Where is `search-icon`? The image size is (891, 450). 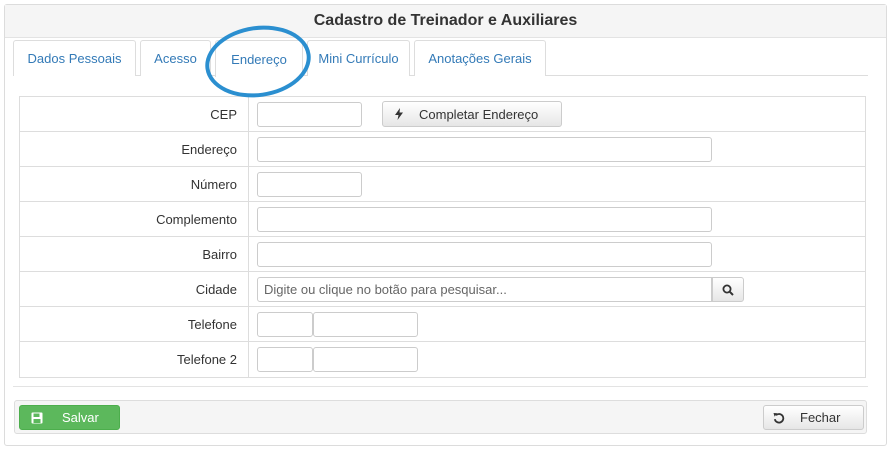
search-icon is located at coordinates (728, 290).